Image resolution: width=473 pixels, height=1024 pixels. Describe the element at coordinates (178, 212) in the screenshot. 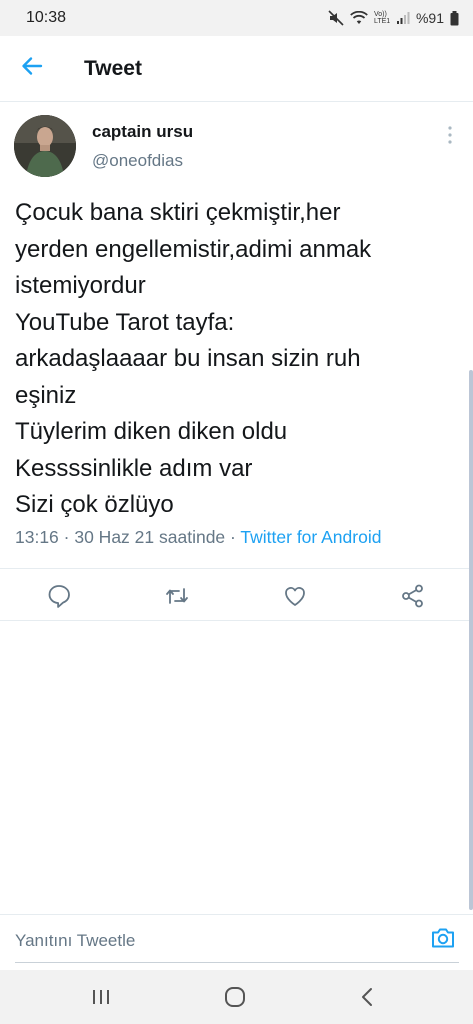

I see `tweet-text-line: Çocuk bana sktiri çekmiştir,her` at that location.